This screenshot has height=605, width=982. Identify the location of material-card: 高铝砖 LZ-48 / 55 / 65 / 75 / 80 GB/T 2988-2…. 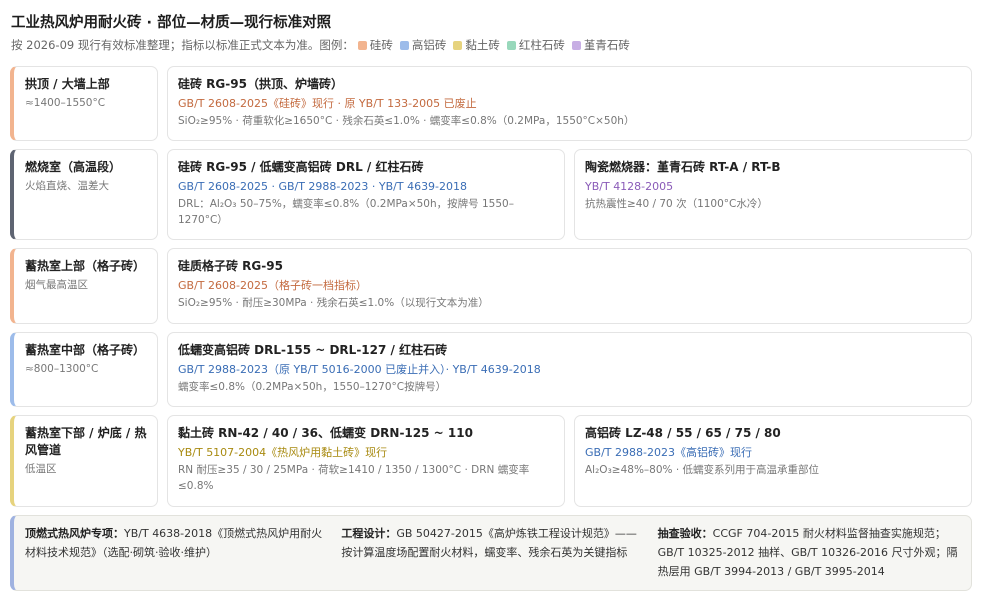
(773, 461).